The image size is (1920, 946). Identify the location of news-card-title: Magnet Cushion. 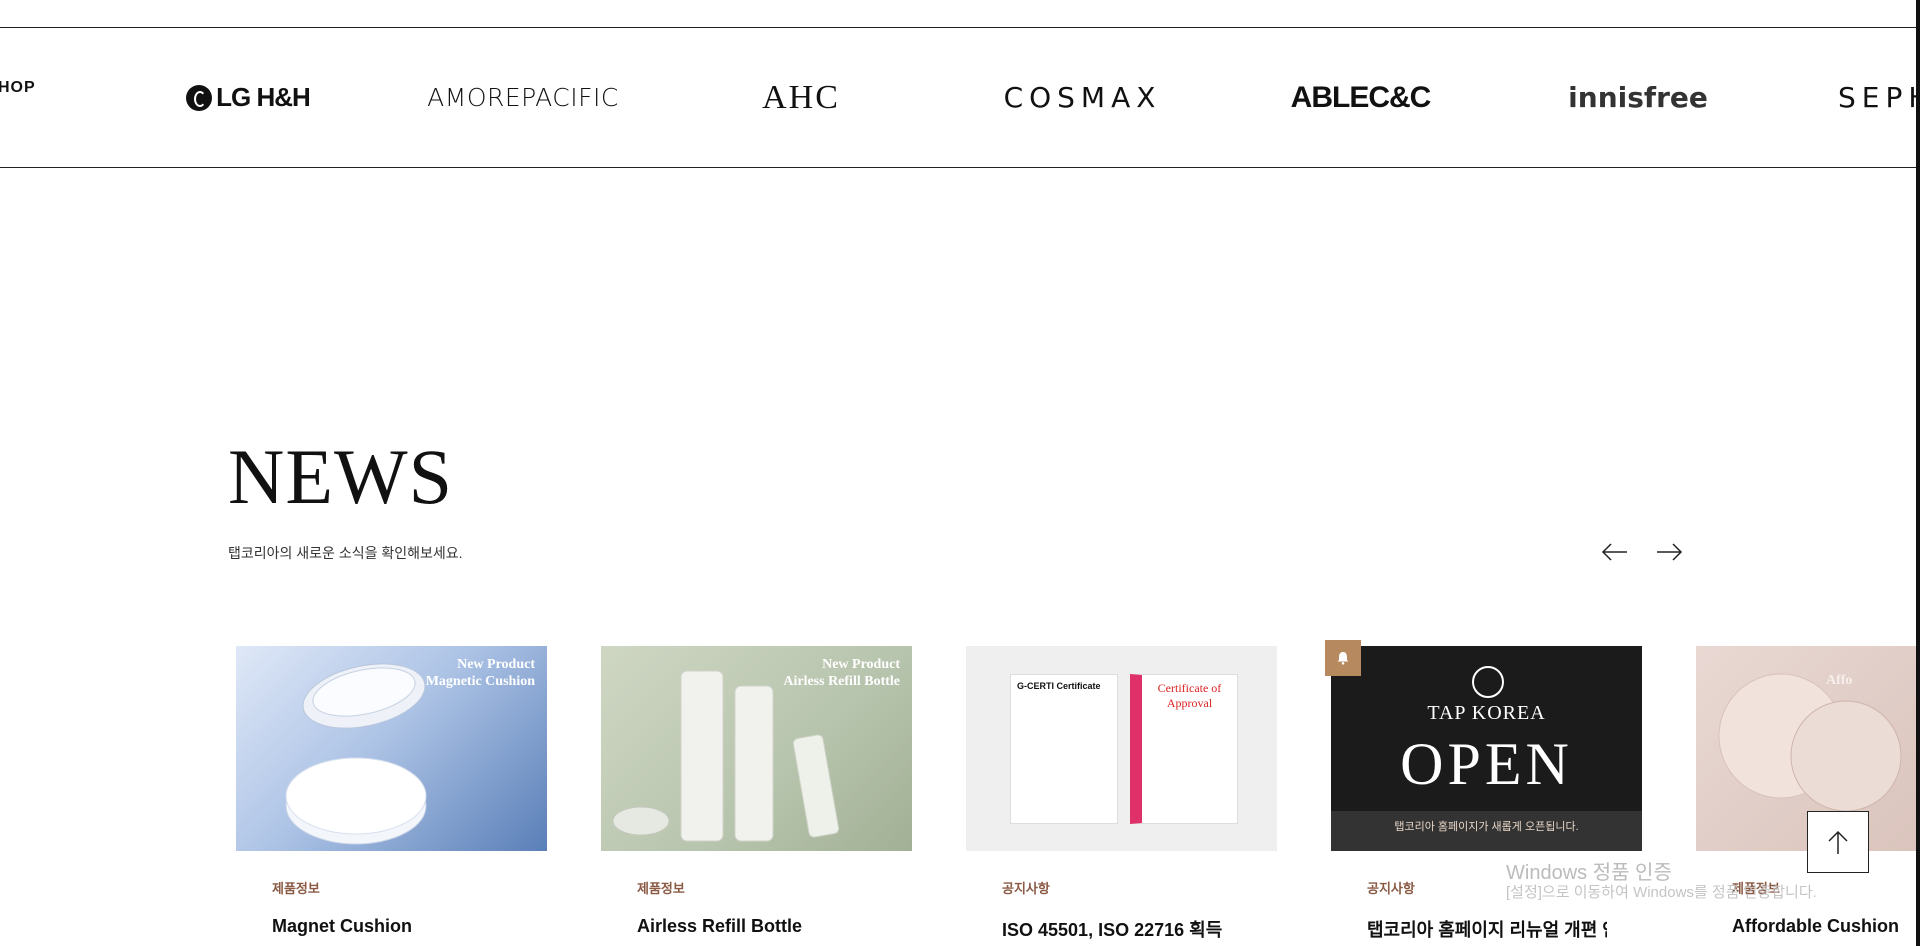
(392, 926).